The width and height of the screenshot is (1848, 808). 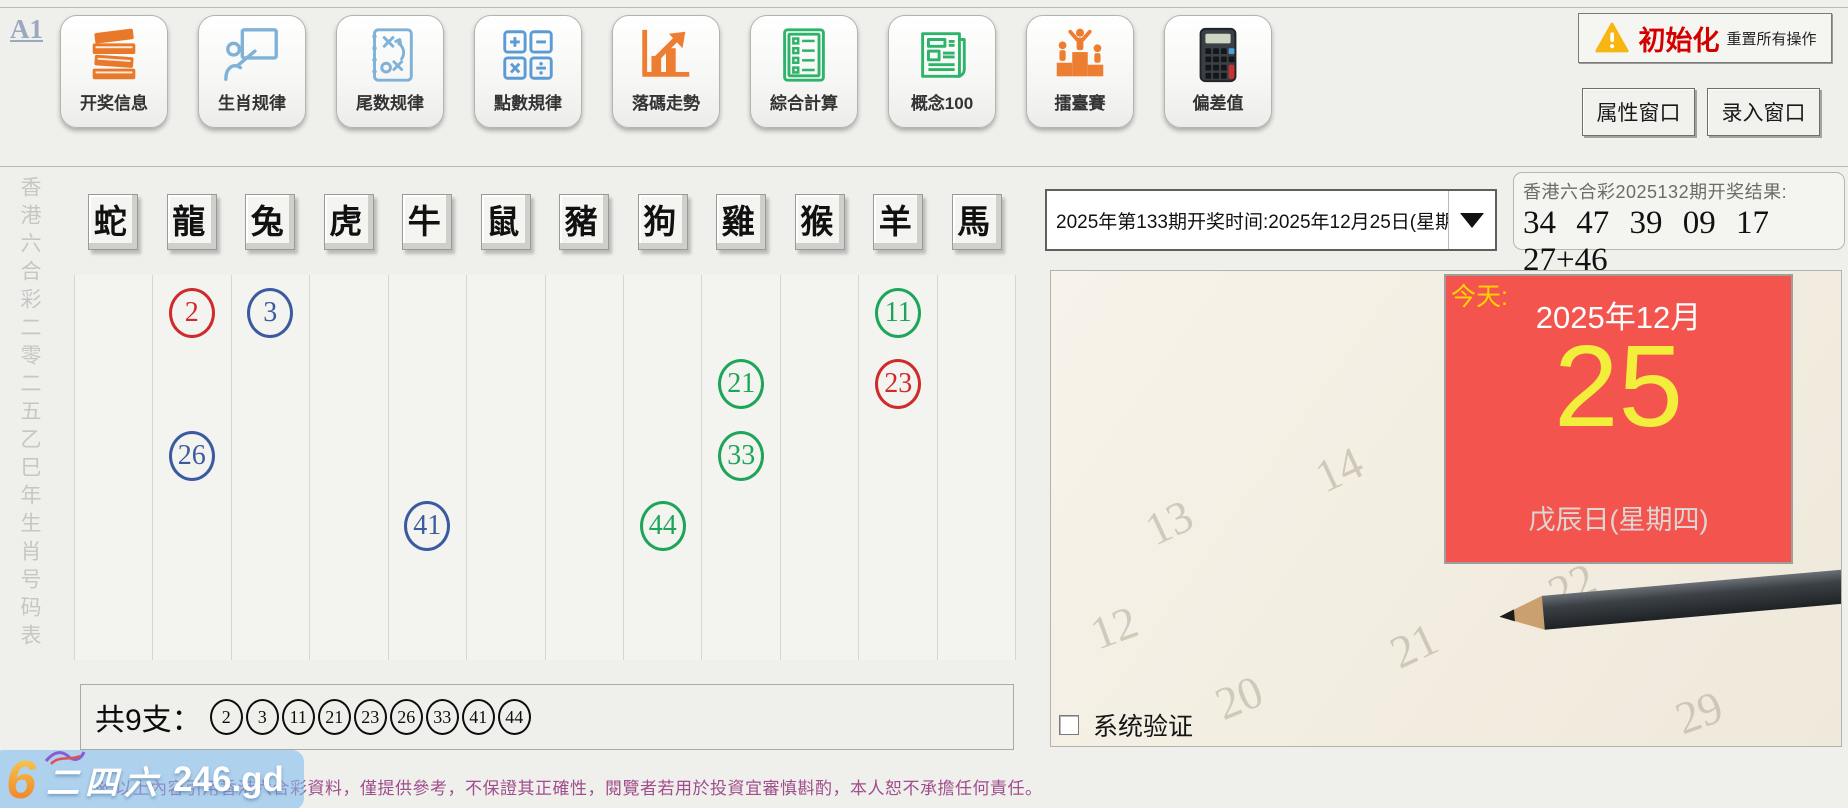 What do you see at coordinates (148, 720) in the screenshot?
I see `summary-label: 共9支：` at bounding box center [148, 720].